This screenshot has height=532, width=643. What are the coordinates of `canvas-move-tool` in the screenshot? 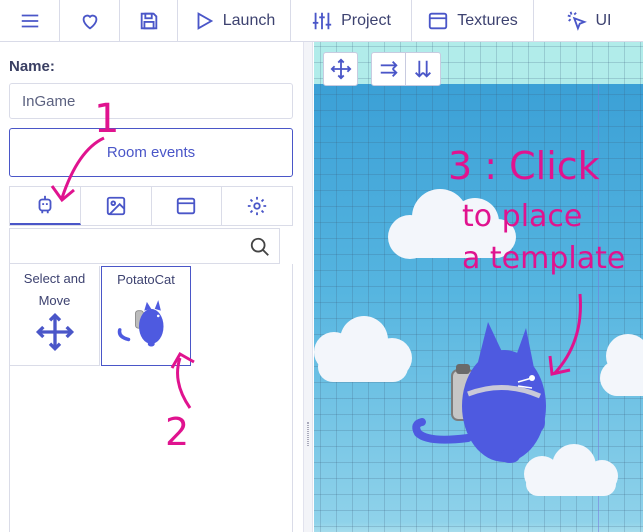 It's located at (340, 69).